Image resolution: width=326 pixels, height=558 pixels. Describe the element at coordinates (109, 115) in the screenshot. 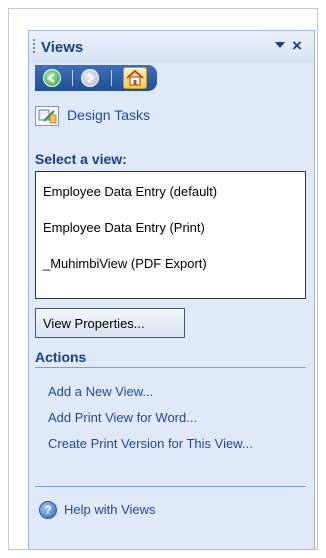

I see `design-tasks-label: Design Tasks` at that location.